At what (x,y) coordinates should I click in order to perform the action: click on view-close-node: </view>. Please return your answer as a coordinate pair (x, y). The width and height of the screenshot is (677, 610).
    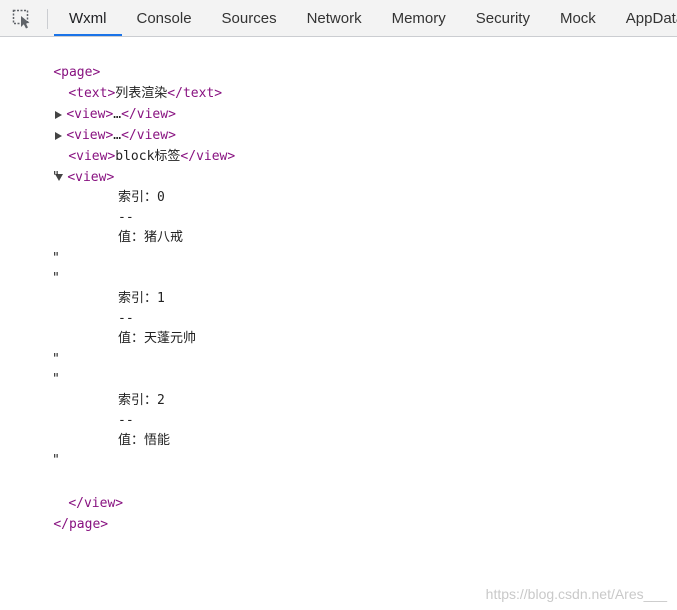
    Looking at the image, I should click on (80, 491).